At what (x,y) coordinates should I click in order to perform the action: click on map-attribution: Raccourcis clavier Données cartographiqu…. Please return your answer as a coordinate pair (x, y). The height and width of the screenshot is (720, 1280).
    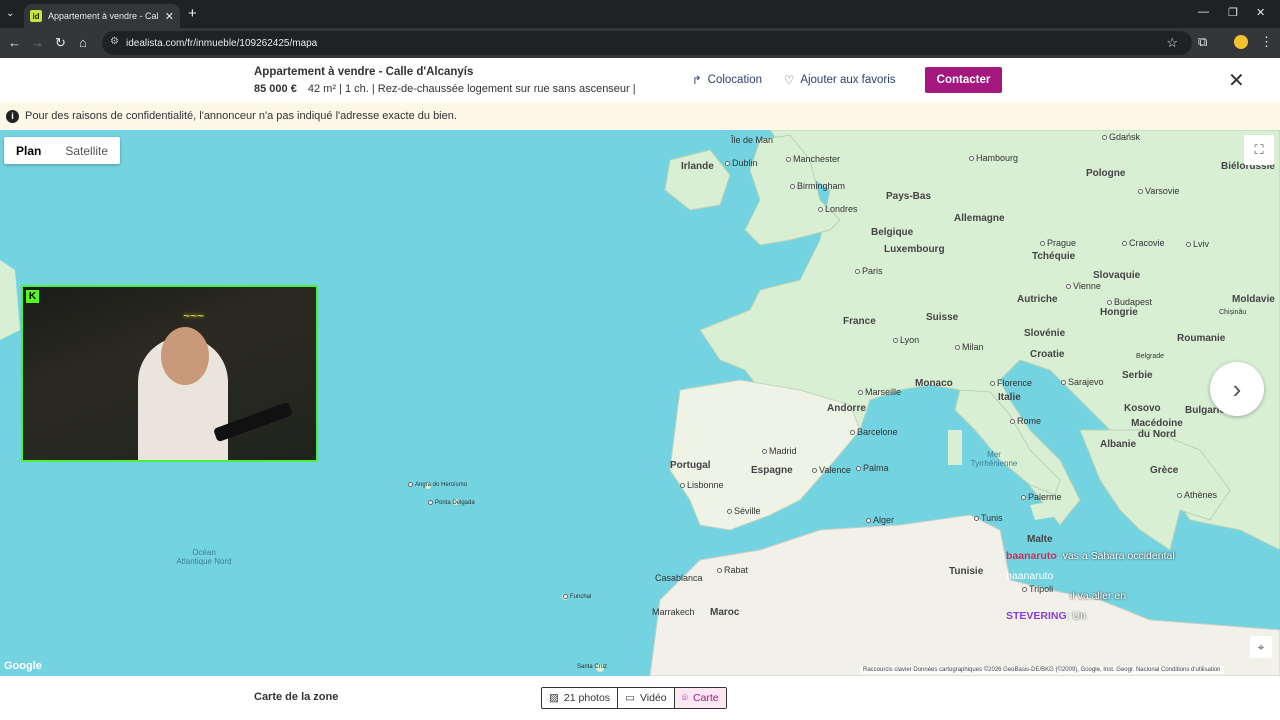
    Looking at the image, I should click on (1042, 670).